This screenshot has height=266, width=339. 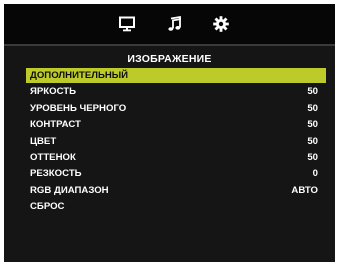 What do you see at coordinates (176, 92) in the screenshot?
I see `menu-item-brightness: ЯРКОСТЬ 50` at bounding box center [176, 92].